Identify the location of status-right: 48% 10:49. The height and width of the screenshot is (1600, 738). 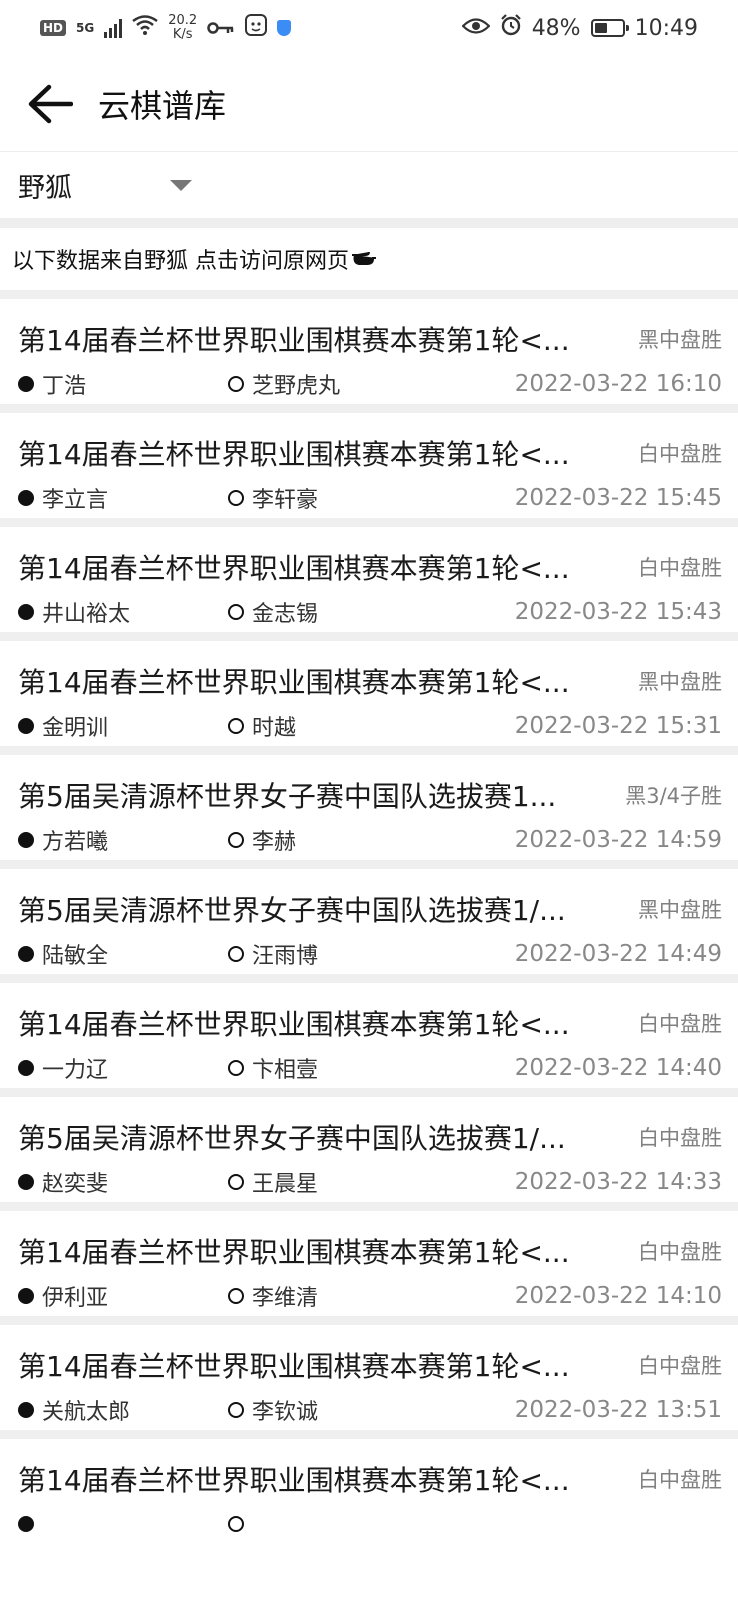
(579, 28).